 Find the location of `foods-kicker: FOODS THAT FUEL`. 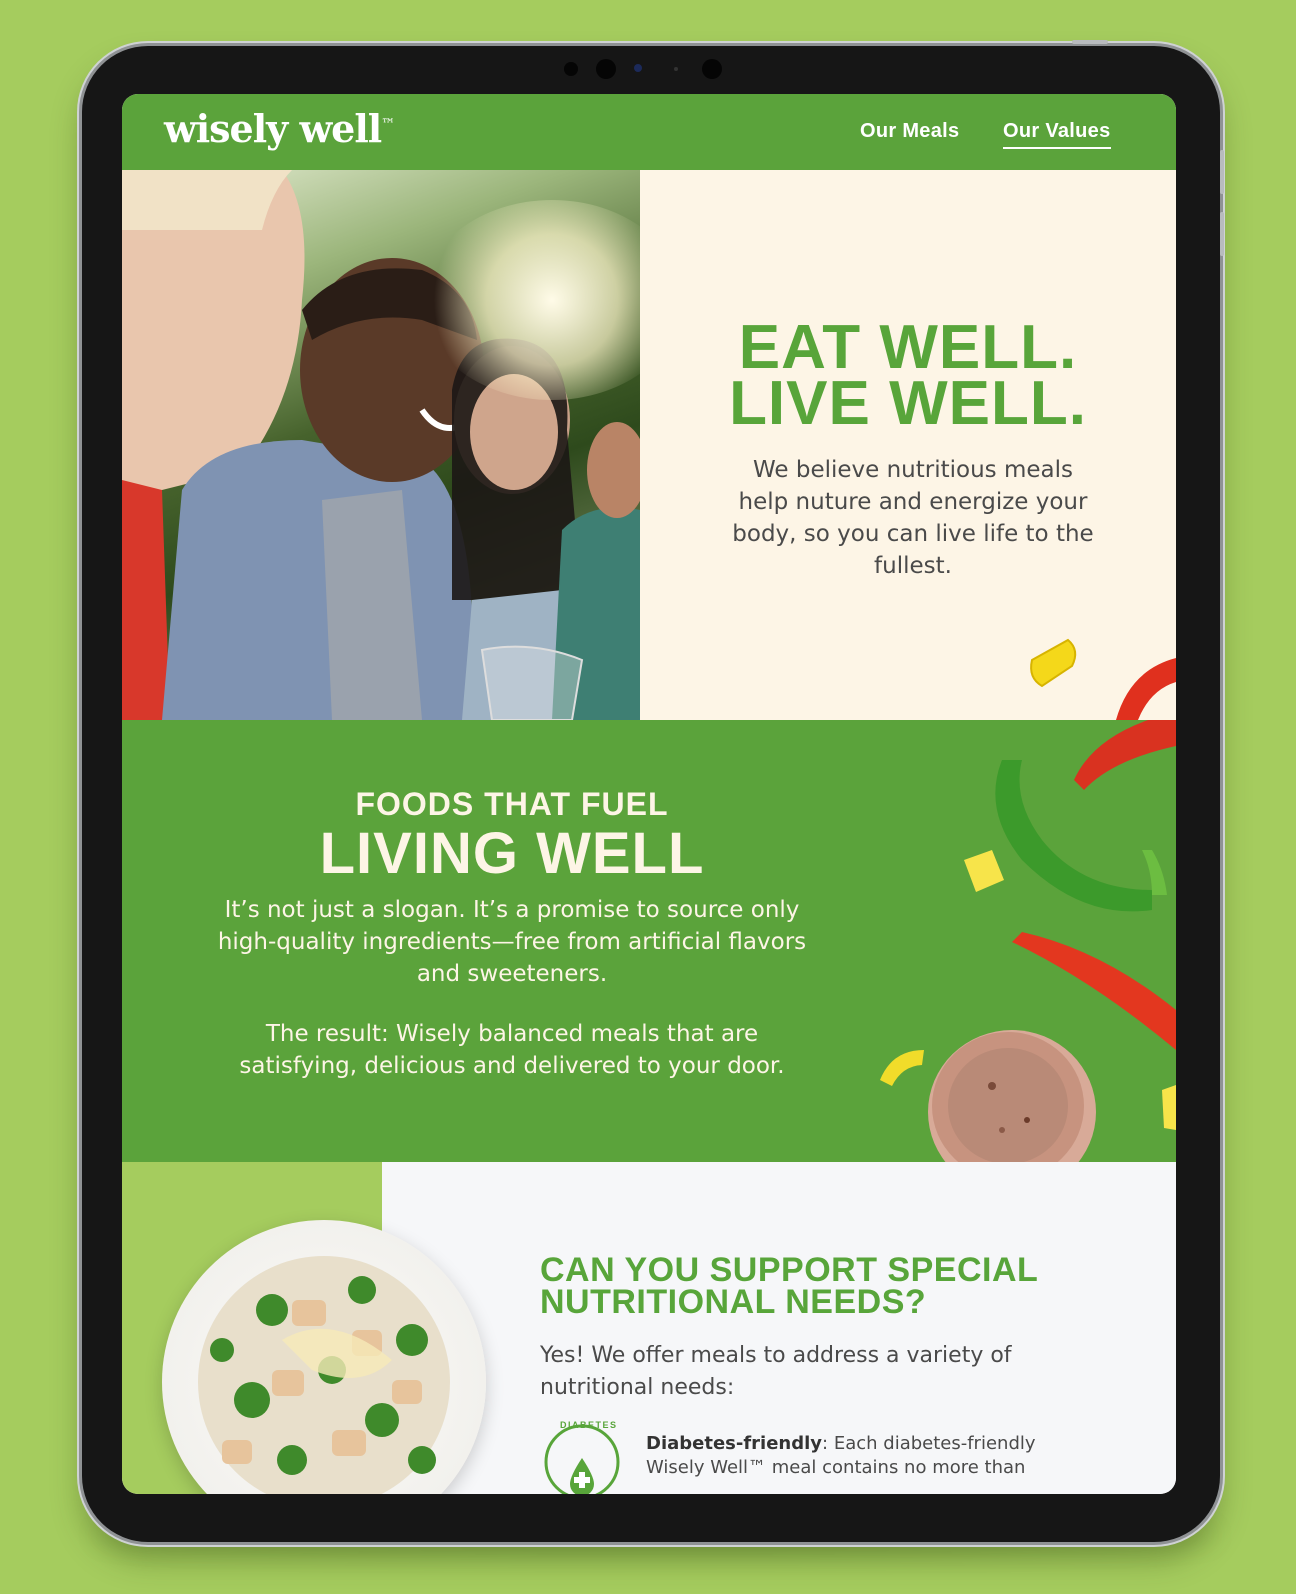

foods-kicker: FOODS THAT FUEL is located at coordinates (512, 804).